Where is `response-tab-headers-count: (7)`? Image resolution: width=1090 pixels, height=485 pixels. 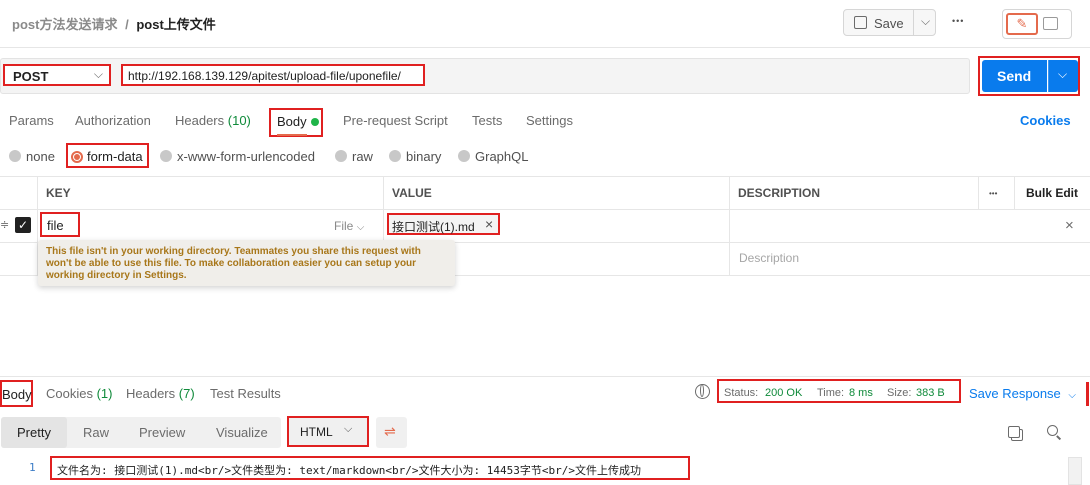 response-tab-headers-count: (7) is located at coordinates (186, 393).